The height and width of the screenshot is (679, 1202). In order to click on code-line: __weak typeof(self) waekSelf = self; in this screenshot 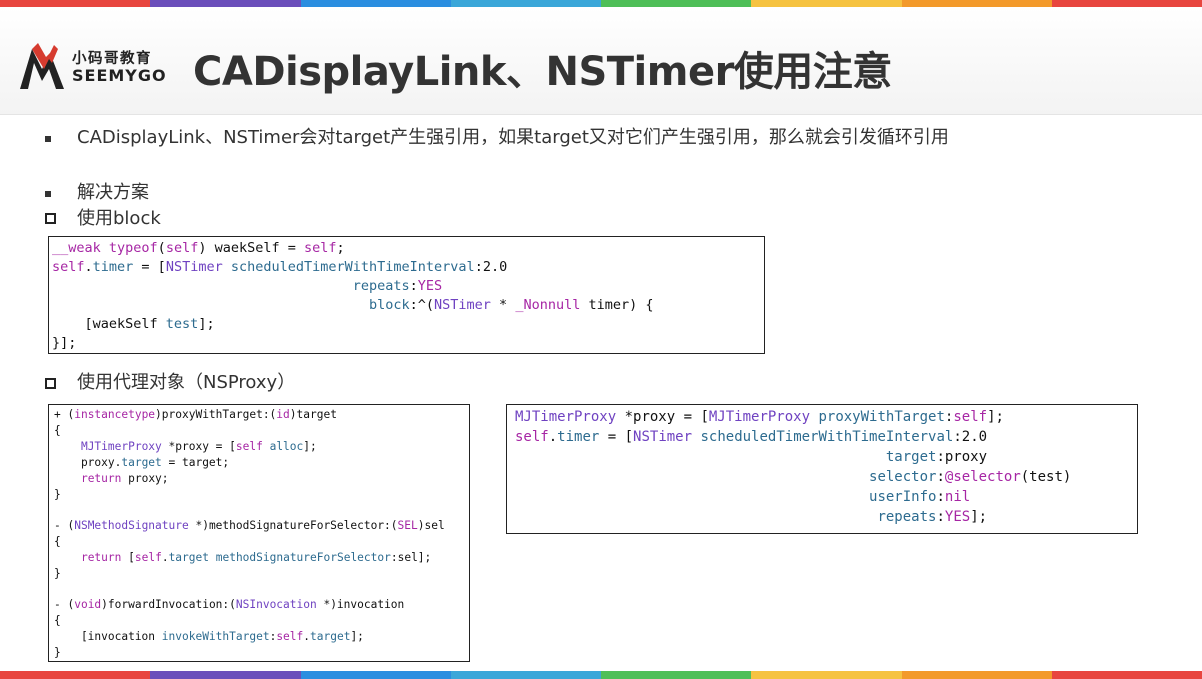, I will do `click(198, 248)`.